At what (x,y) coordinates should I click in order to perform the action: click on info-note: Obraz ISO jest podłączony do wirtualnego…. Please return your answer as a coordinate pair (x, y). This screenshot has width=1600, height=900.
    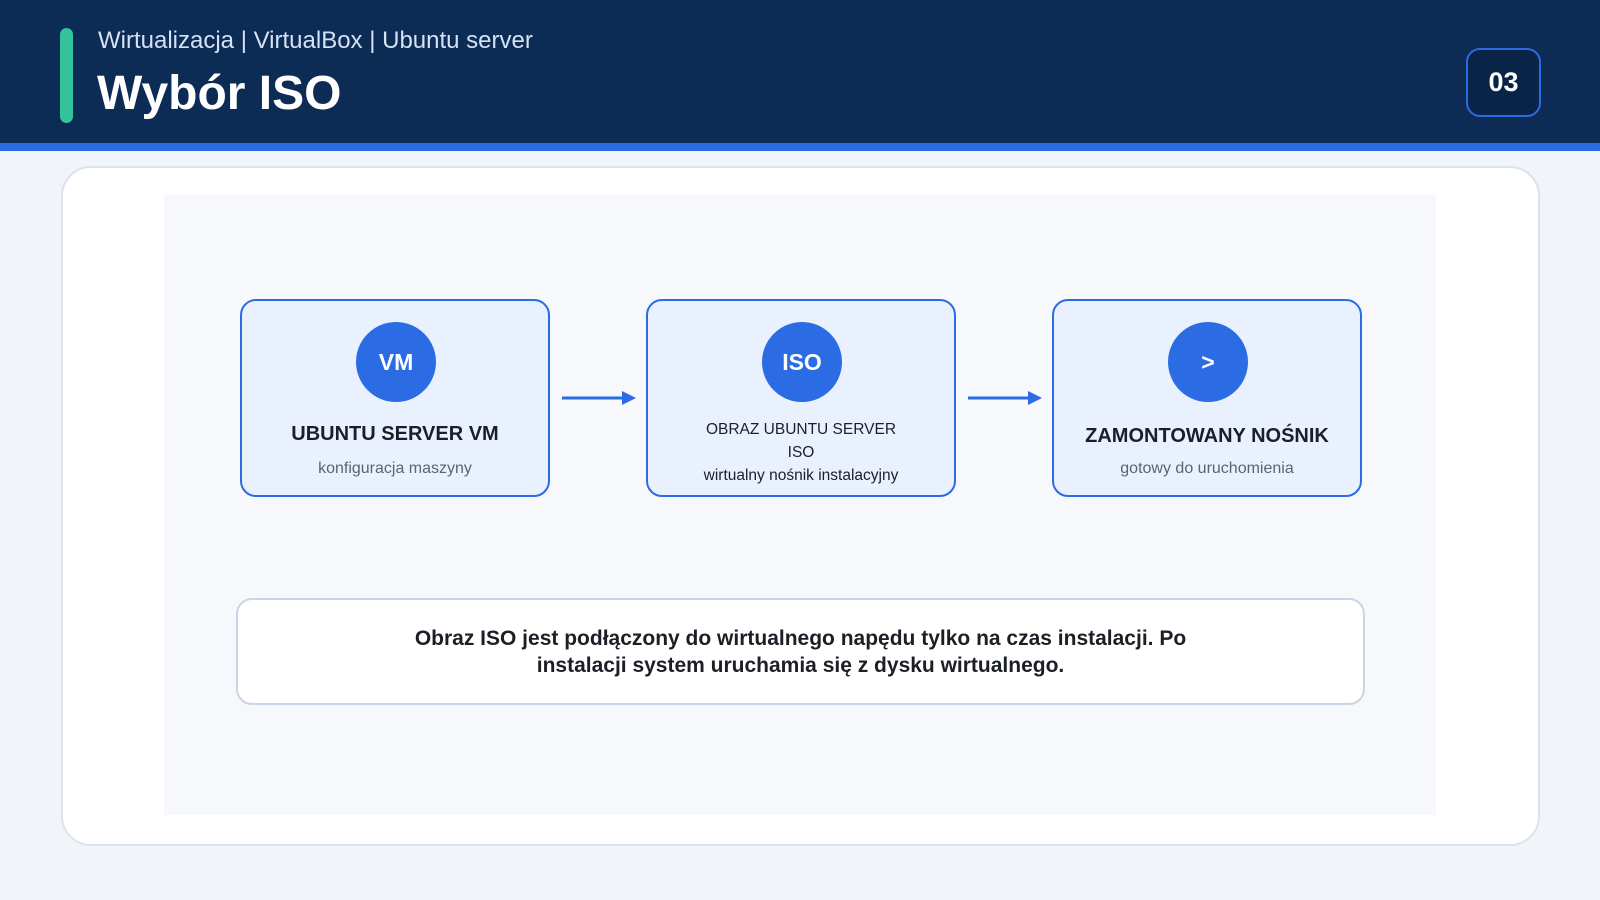
    Looking at the image, I should click on (800, 651).